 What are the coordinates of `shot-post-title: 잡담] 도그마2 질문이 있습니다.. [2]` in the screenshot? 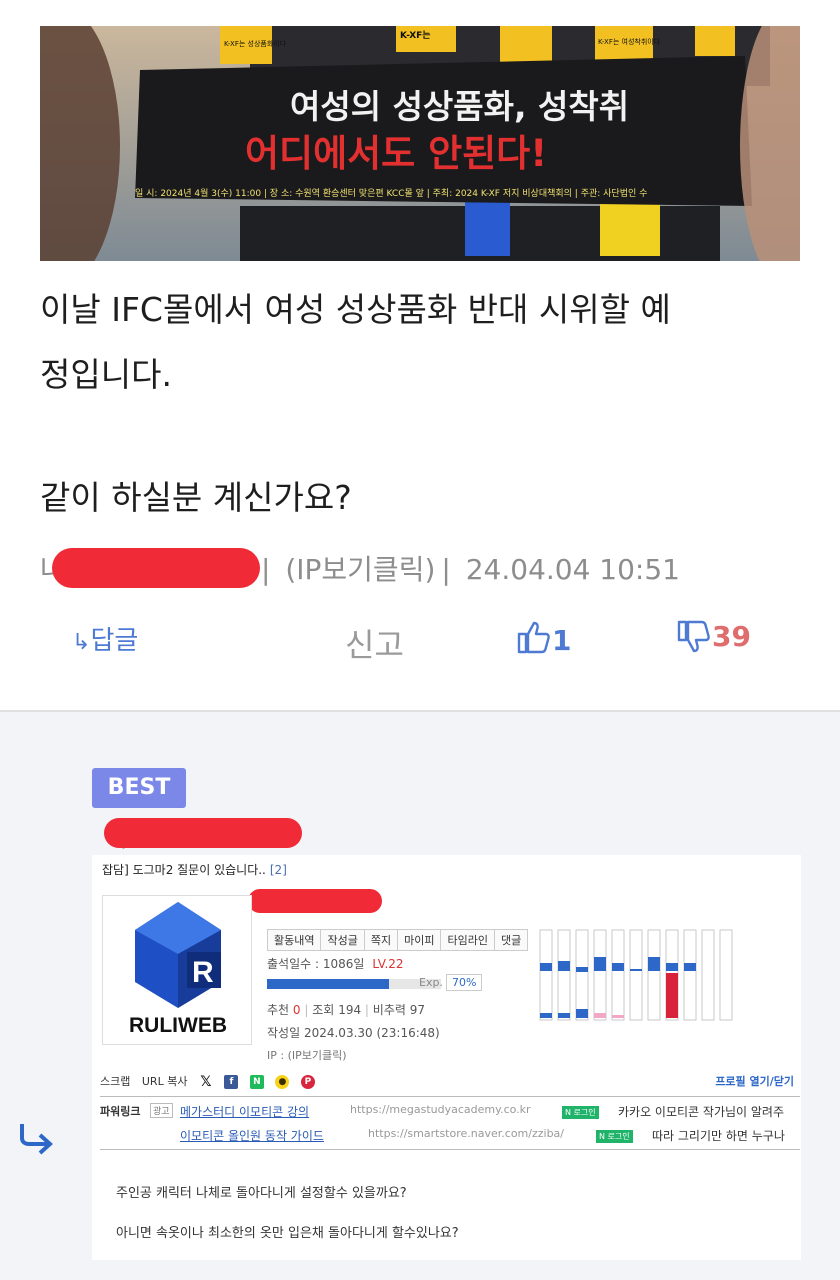 It's located at (194, 869).